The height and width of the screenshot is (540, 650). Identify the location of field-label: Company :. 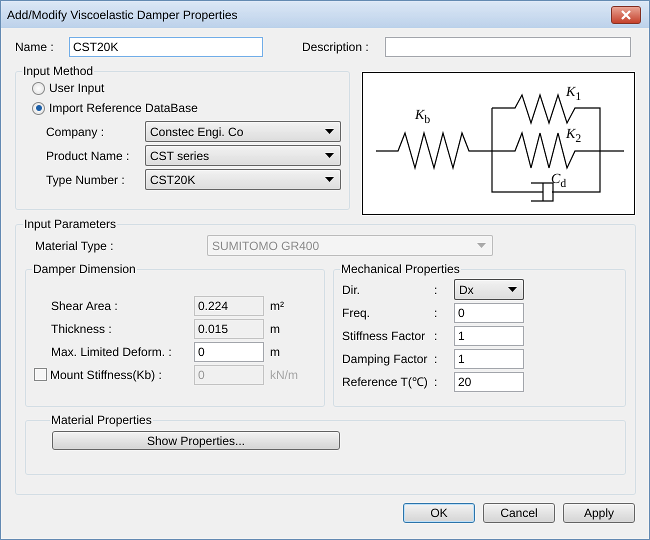
(76, 131).